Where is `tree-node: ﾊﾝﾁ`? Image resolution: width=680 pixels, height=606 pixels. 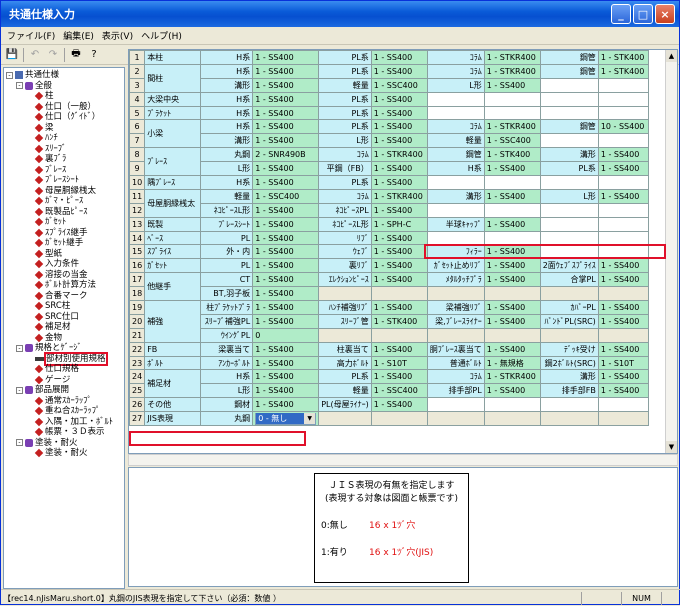 tree-node: ﾊﾝﾁ is located at coordinates (65, 138).